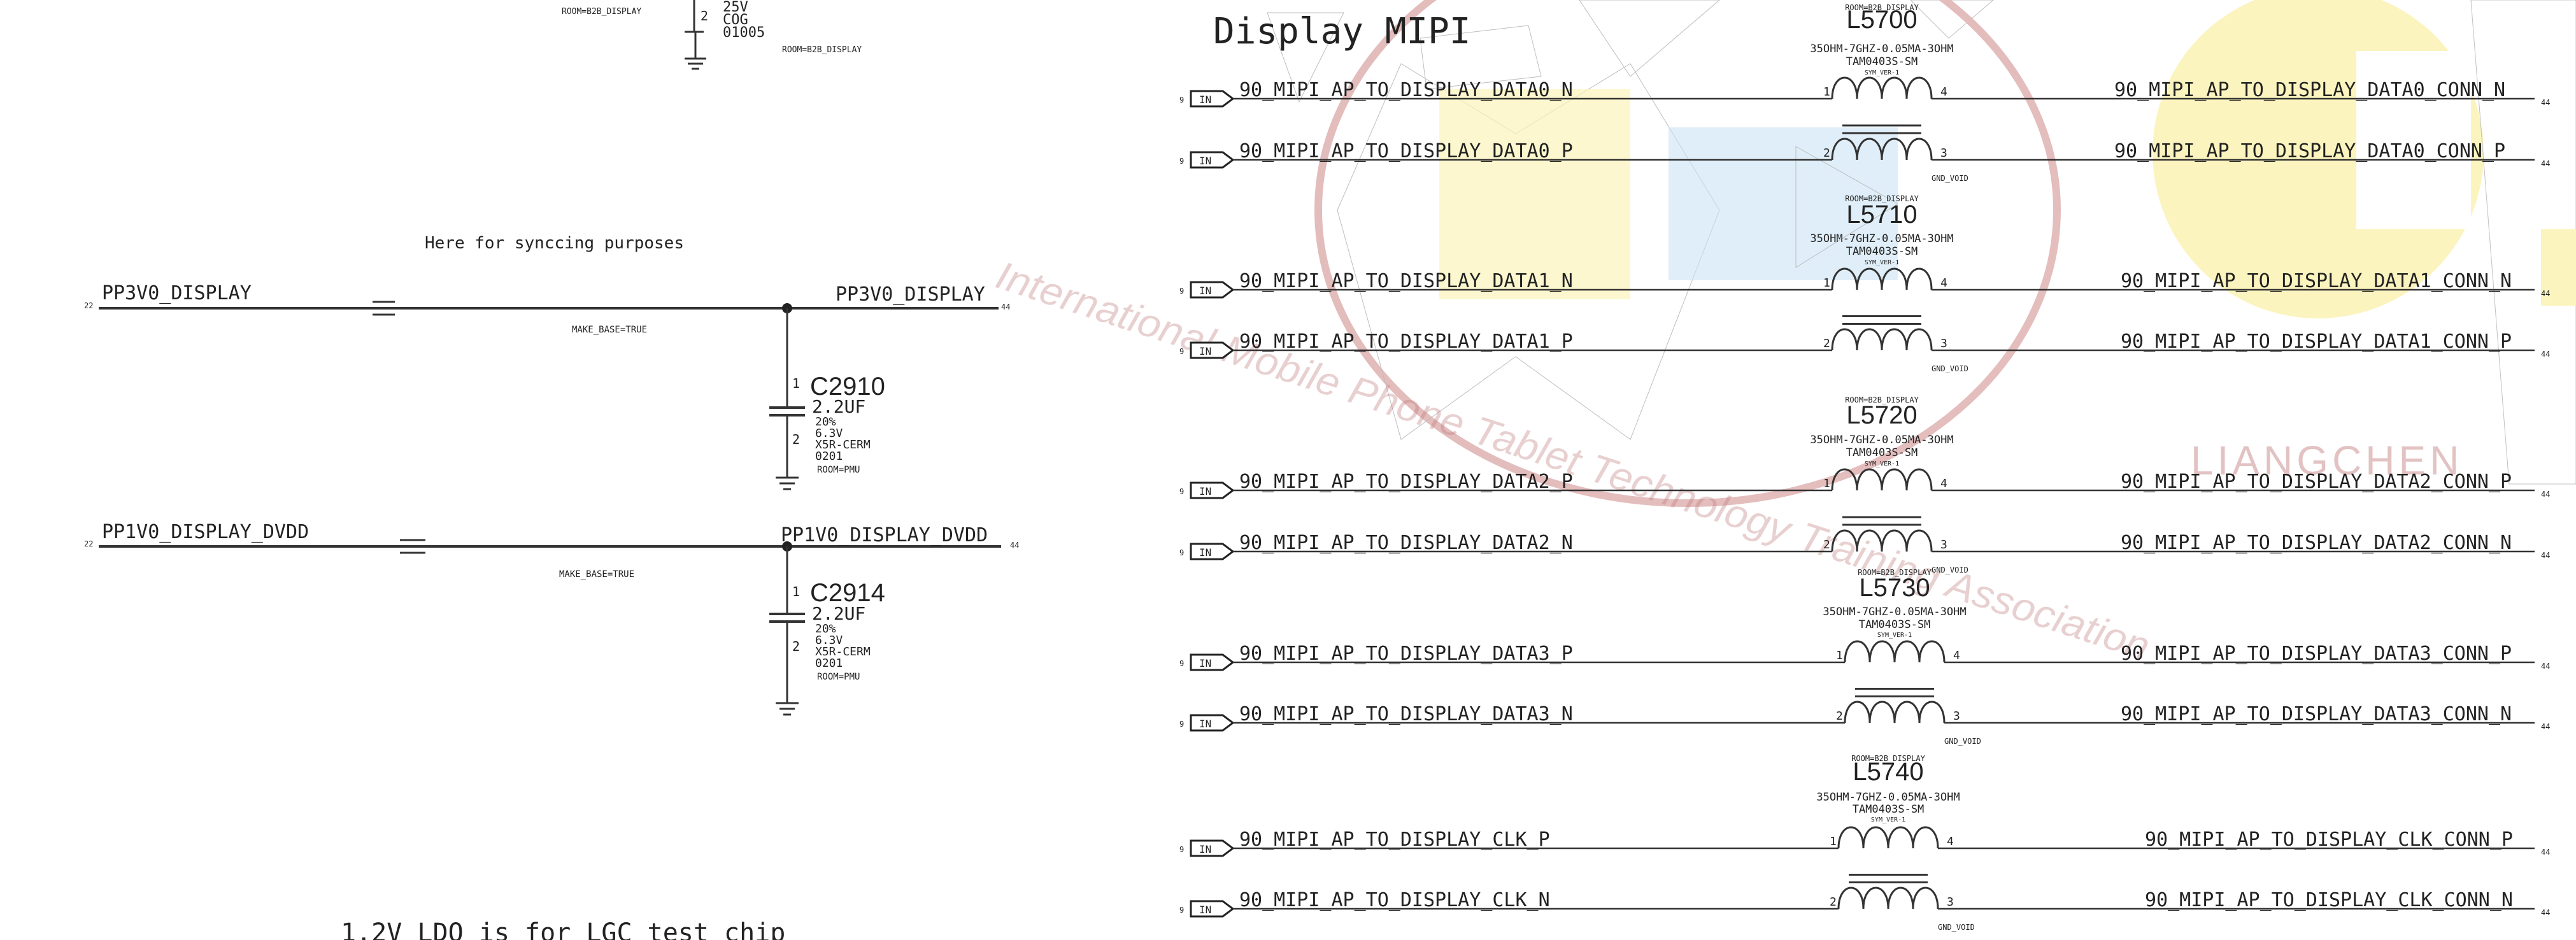 The image size is (2576, 940). I want to click on net-label: 90_MIPI_AP_TO_DISPLAY_DATA0_CONN_N, so click(2310, 90).